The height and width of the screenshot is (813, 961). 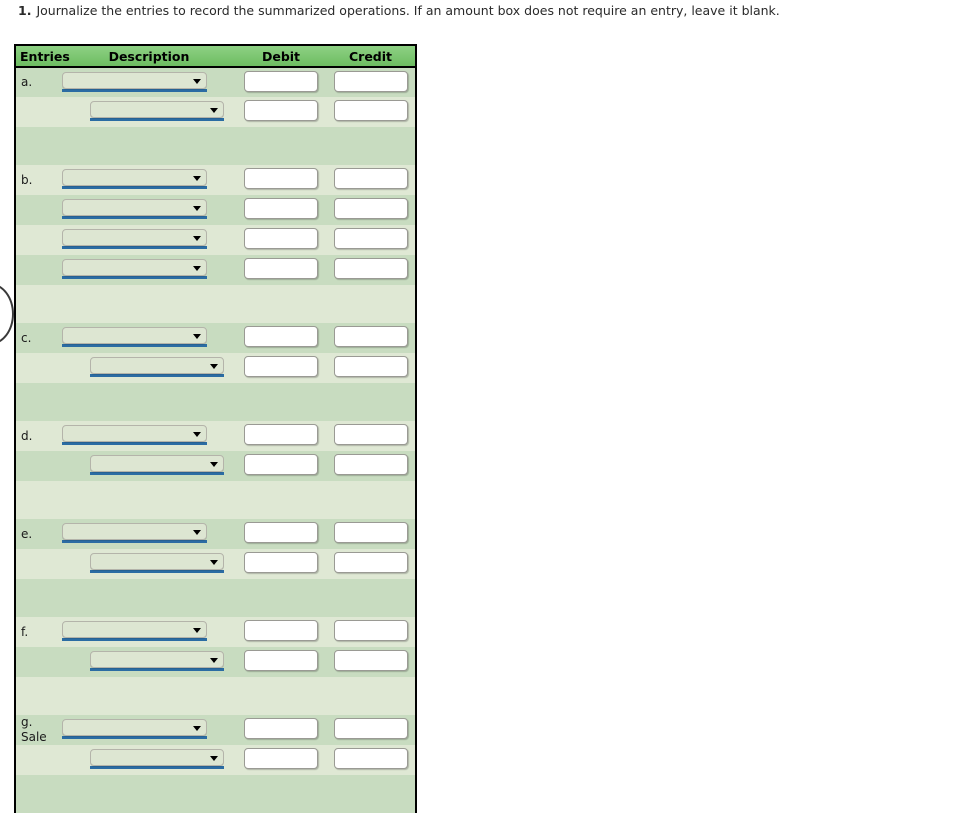 What do you see at coordinates (215, 338) in the screenshot?
I see `journal-entry-row: c.` at bounding box center [215, 338].